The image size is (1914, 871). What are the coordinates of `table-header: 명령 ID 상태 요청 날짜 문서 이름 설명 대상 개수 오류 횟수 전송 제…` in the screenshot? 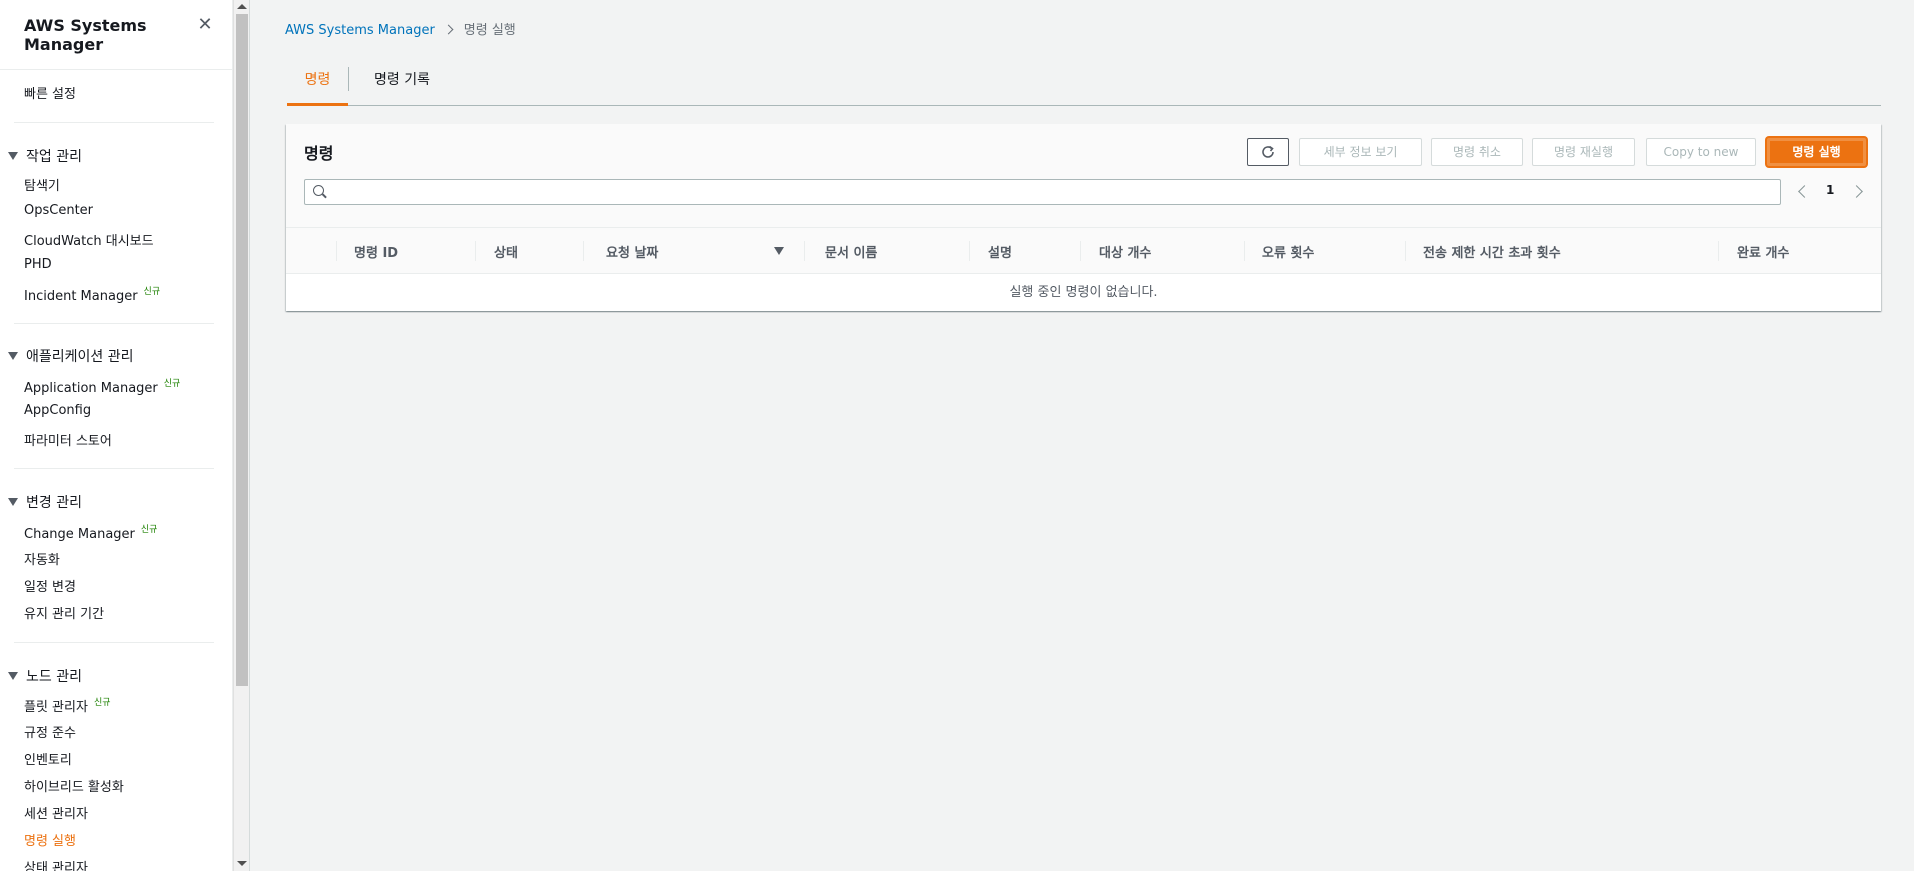 It's located at (1083, 251).